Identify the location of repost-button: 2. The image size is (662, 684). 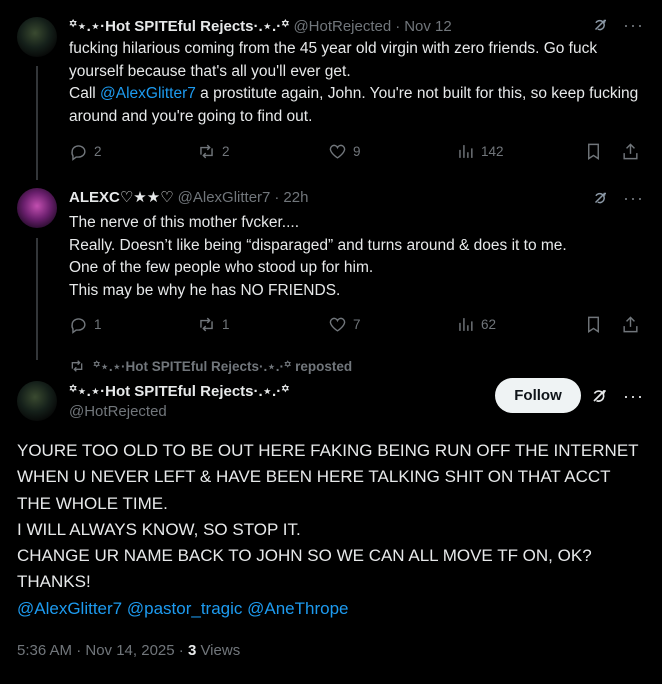
(213, 151).